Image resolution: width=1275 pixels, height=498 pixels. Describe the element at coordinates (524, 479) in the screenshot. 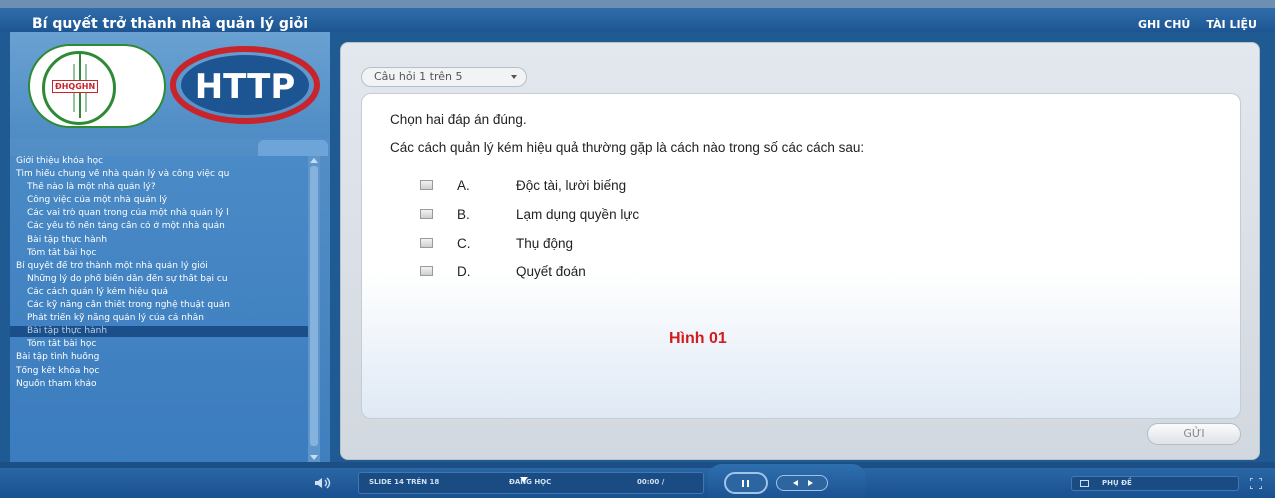

I see `playhead-marker` at that location.